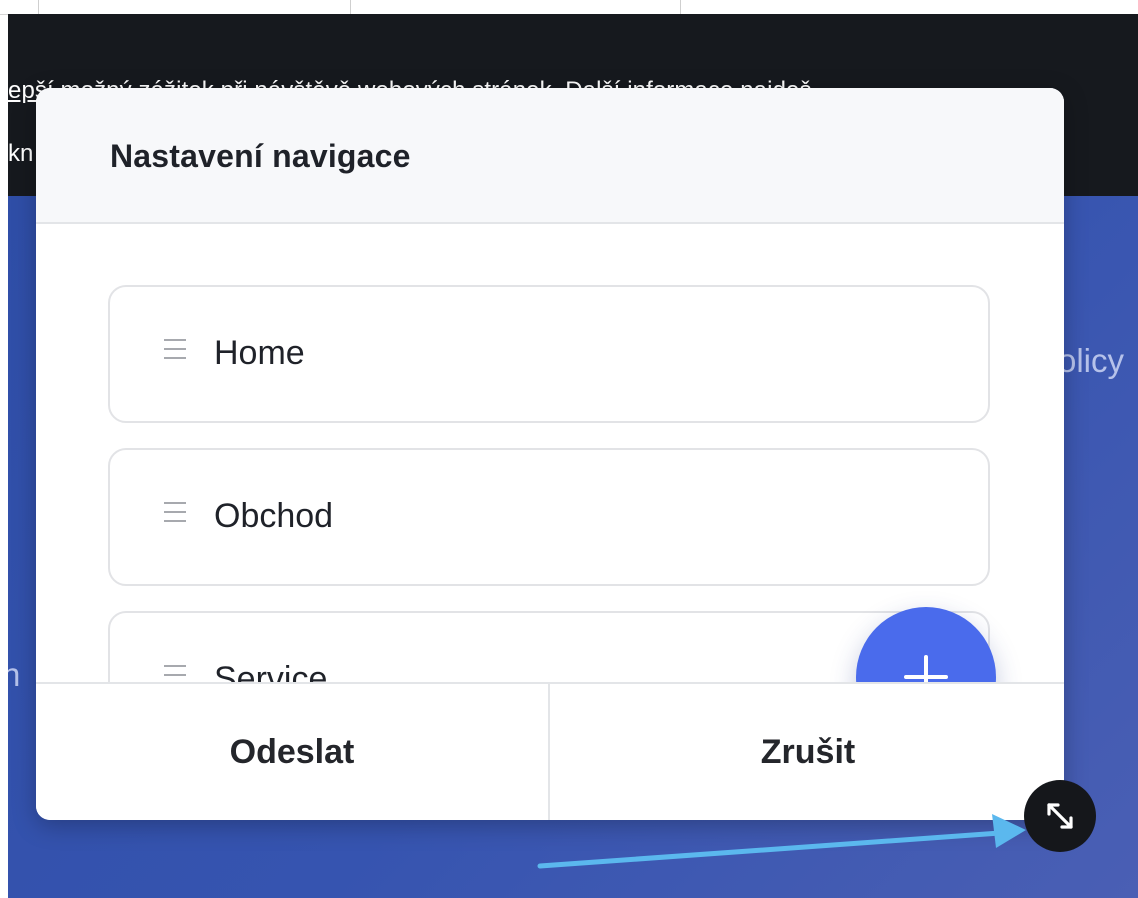 This screenshot has width=1138, height=898. Describe the element at coordinates (569, 7) in the screenshot. I see `page-top-strip` at that location.